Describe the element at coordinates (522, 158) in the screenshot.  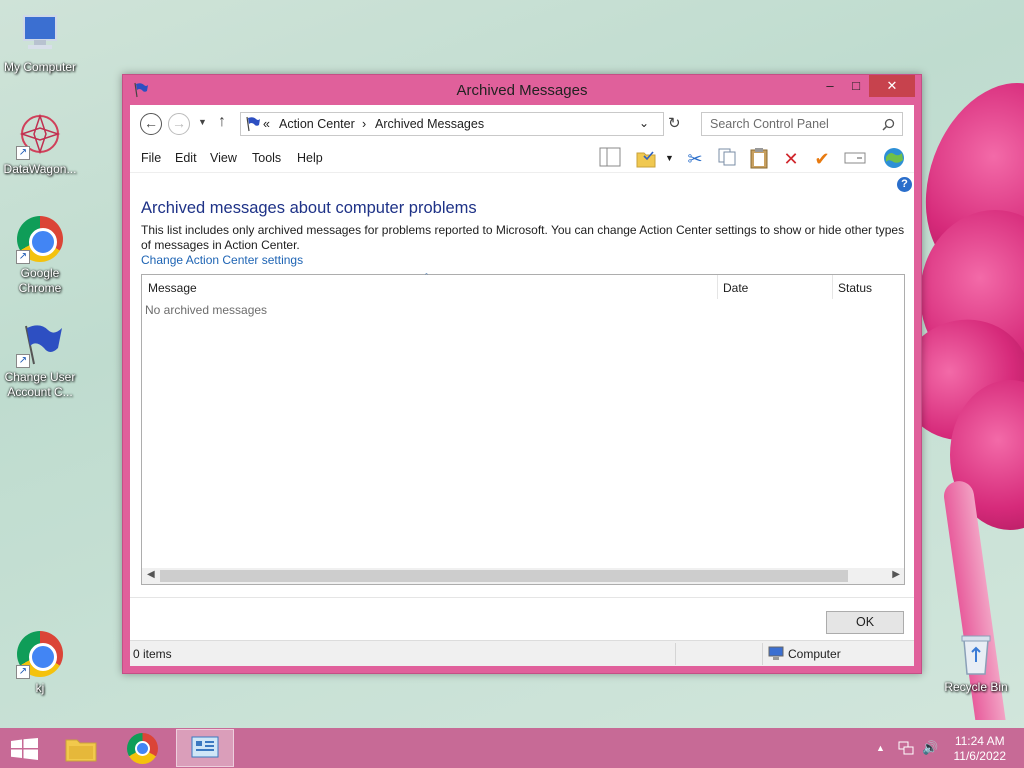
I see `menu-bar: File Edit View Tools Help ▼ ✂ ✕ ✔` at that location.